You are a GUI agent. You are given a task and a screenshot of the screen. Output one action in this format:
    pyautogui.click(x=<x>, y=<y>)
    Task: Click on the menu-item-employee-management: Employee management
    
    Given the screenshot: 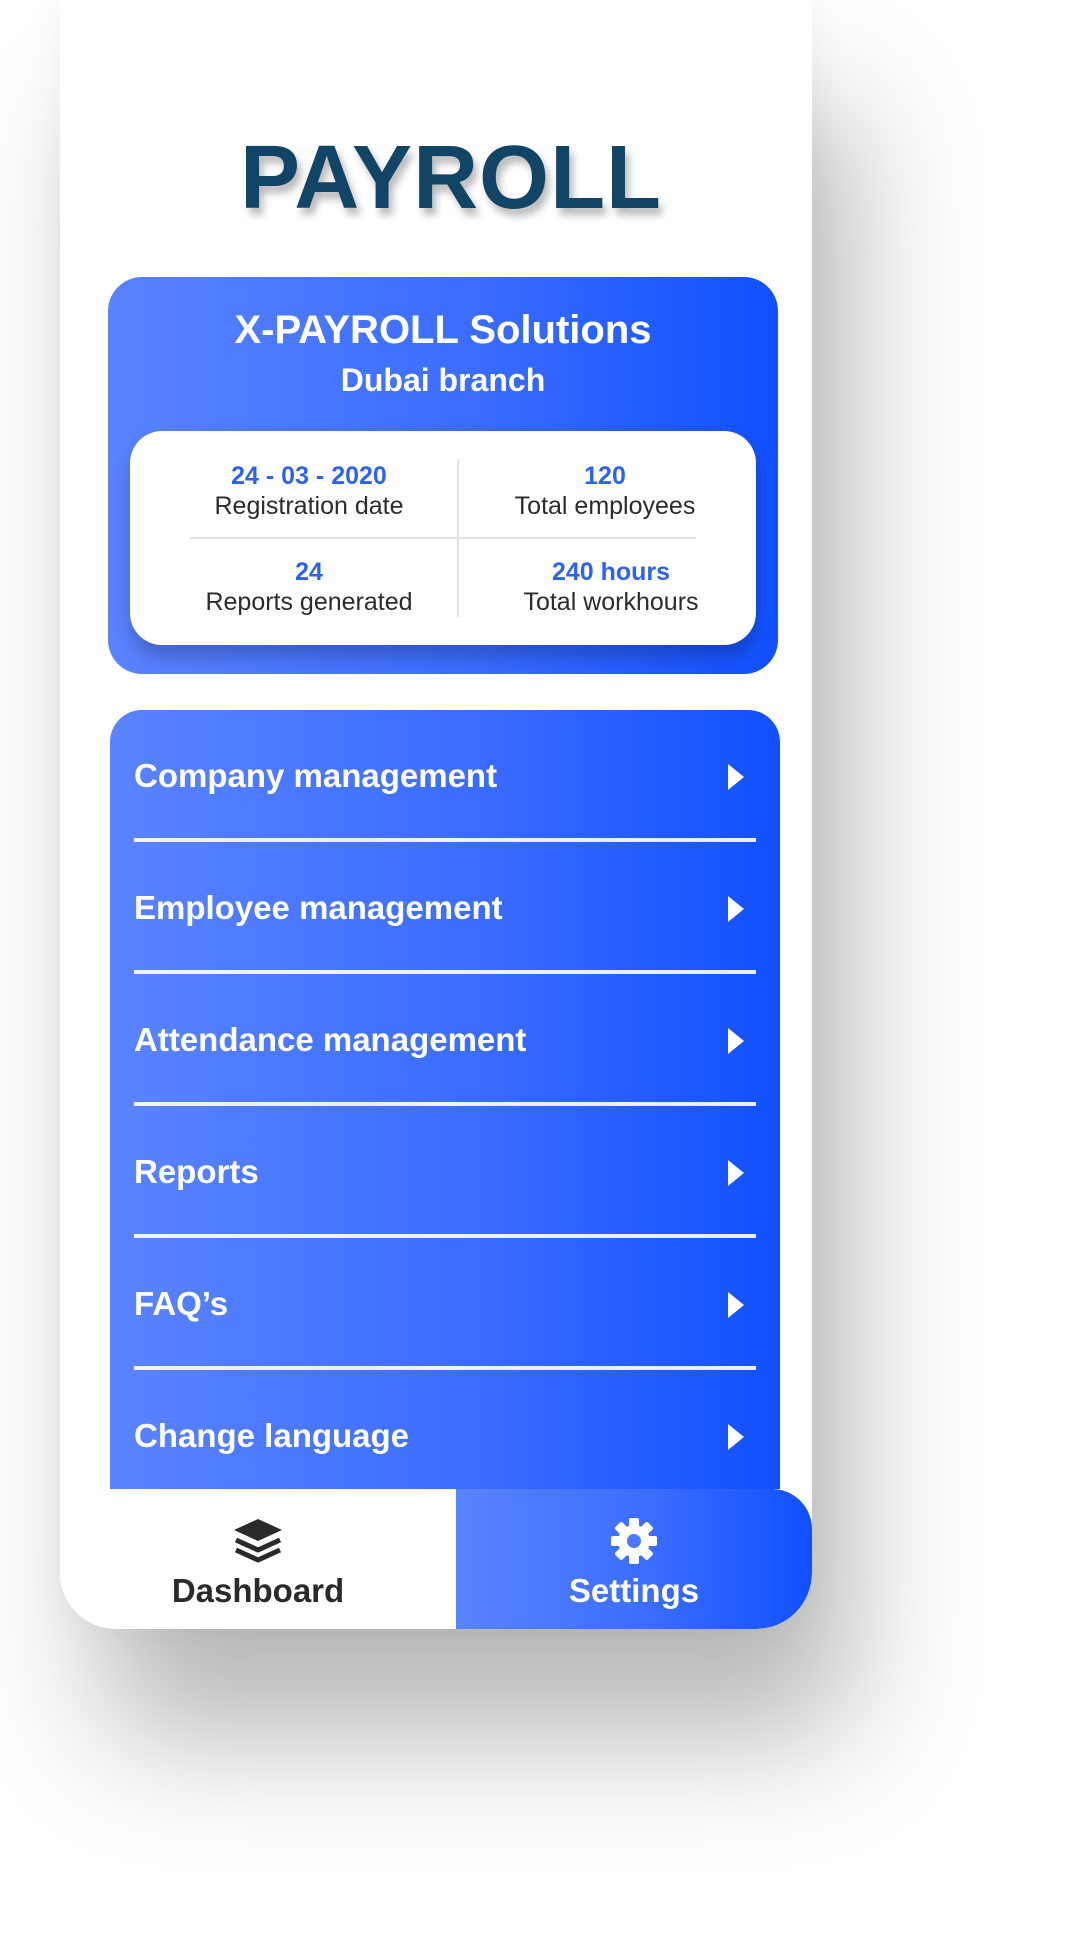 What is the action you would take?
    pyautogui.click(x=445, y=908)
    